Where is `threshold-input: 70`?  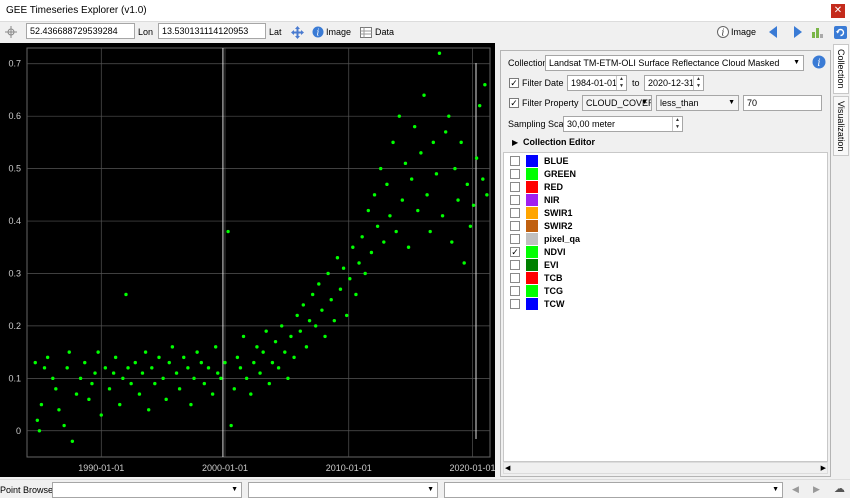 threshold-input: 70 is located at coordinates (782, 103).